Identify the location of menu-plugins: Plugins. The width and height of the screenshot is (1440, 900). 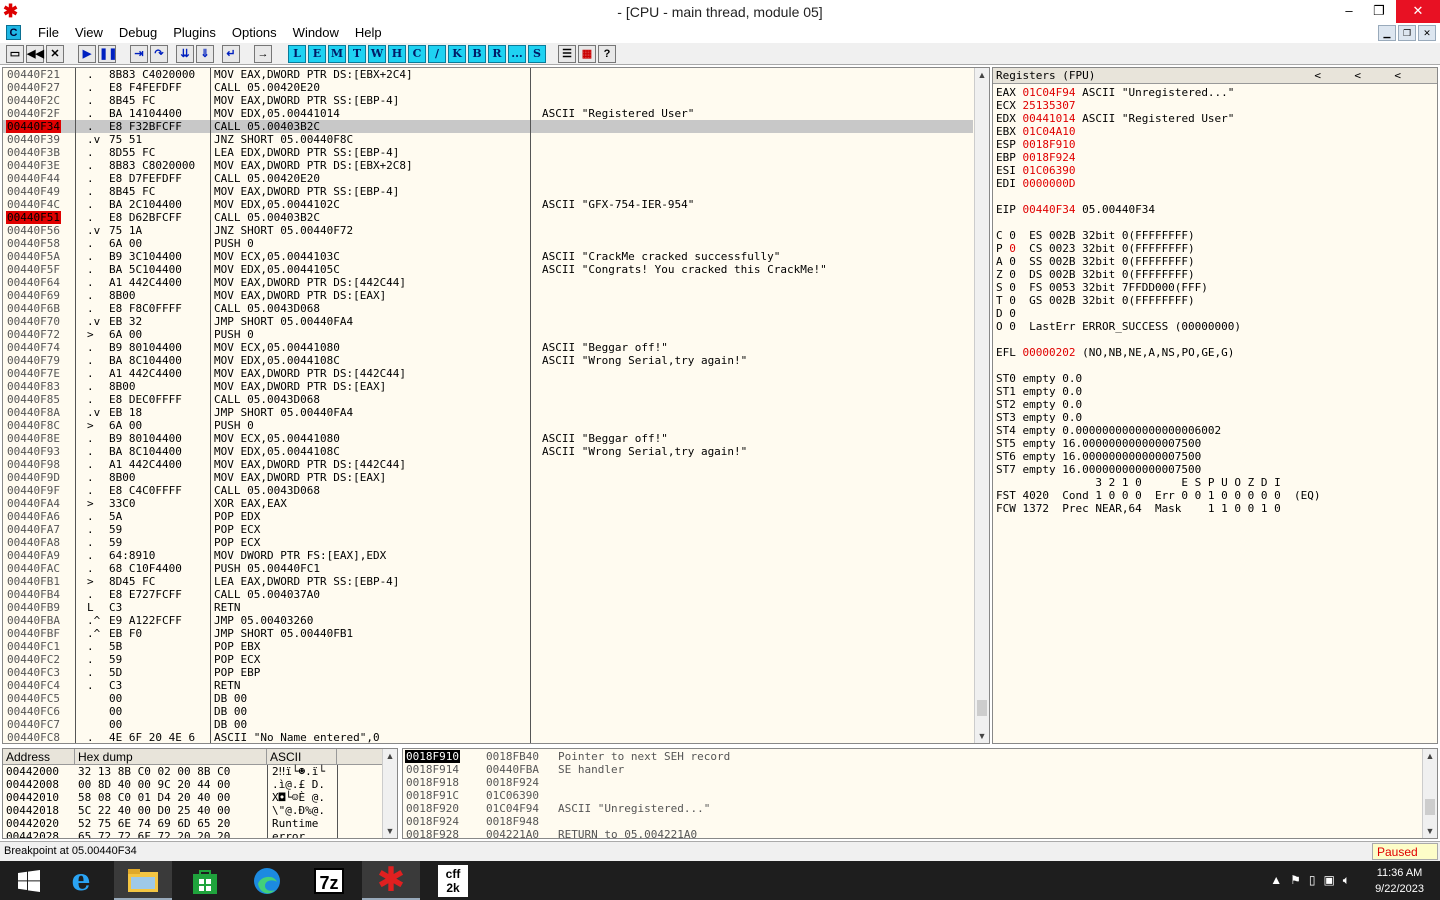
(194, 32).